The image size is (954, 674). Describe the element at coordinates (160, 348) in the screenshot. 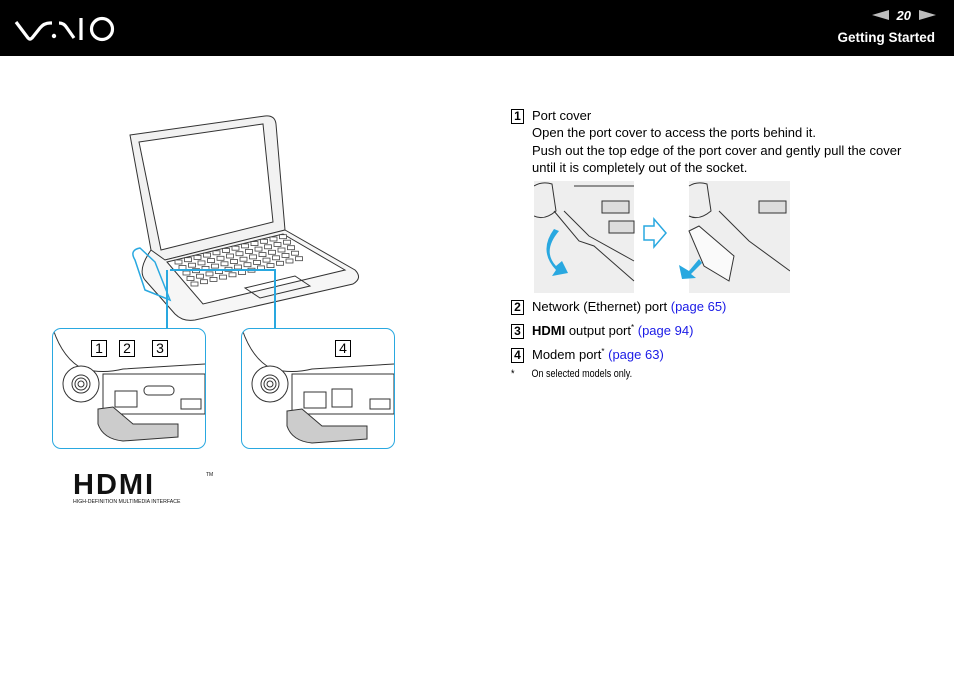

I see `label-3: 3` at that location.